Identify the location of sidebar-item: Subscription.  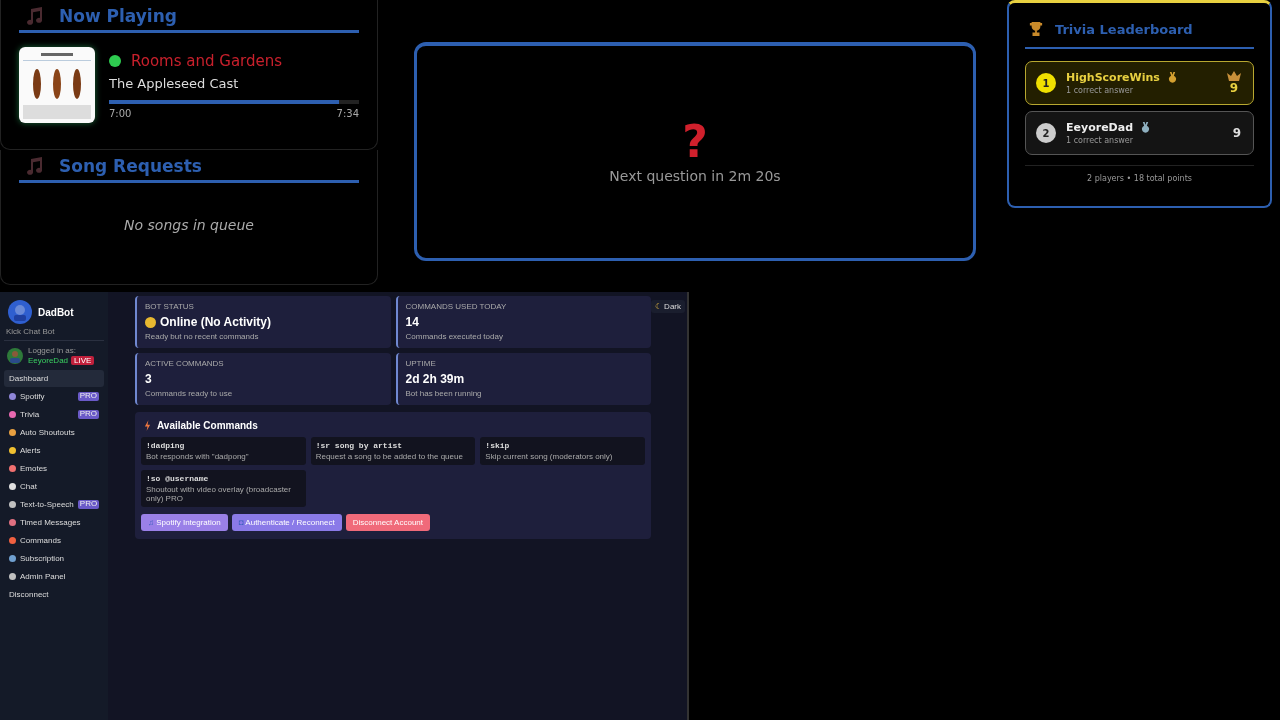
(54, 558).